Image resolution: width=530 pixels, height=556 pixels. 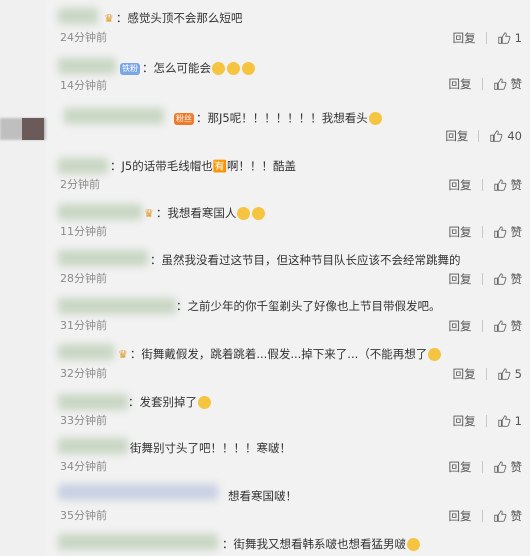 What do you see at coordinates (288, 25) in the screenshot?
I see `comment-item: ♛ ：感觉头顶不会那么短吧 24分钟前 回复 1` at bounding box center [288, 25].